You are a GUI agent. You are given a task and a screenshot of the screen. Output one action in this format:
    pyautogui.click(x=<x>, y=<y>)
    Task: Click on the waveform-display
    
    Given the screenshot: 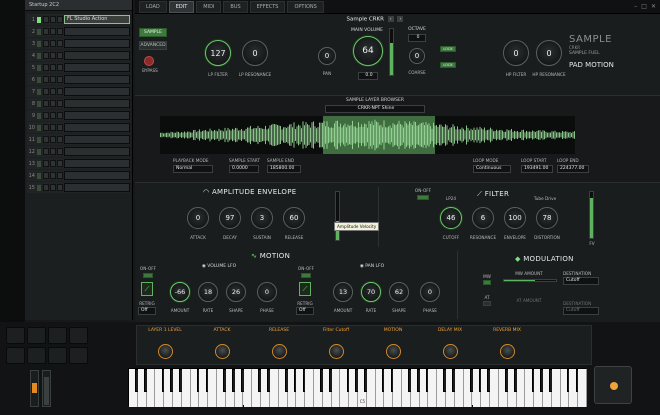 What is the action you would take?
    pyautogui.click(x=367, y=135)
    